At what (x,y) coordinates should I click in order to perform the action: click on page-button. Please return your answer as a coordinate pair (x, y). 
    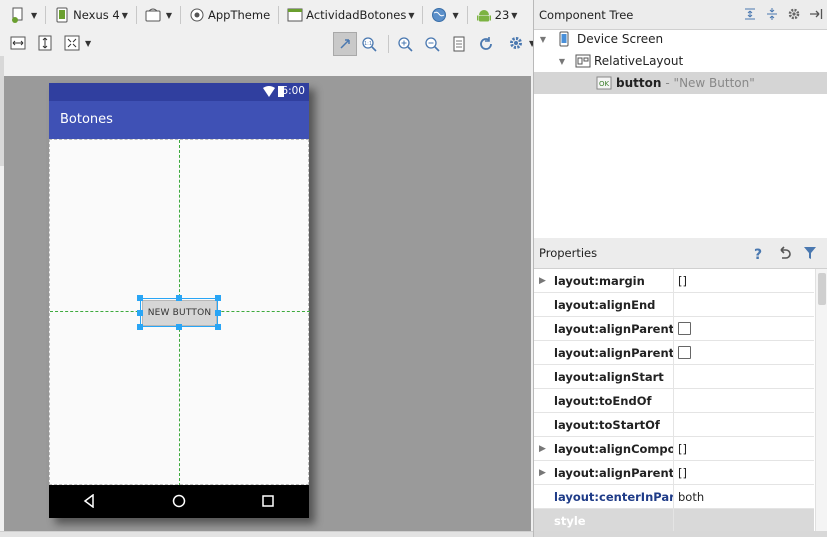
    Looking at the image, I should click on (460, 44).